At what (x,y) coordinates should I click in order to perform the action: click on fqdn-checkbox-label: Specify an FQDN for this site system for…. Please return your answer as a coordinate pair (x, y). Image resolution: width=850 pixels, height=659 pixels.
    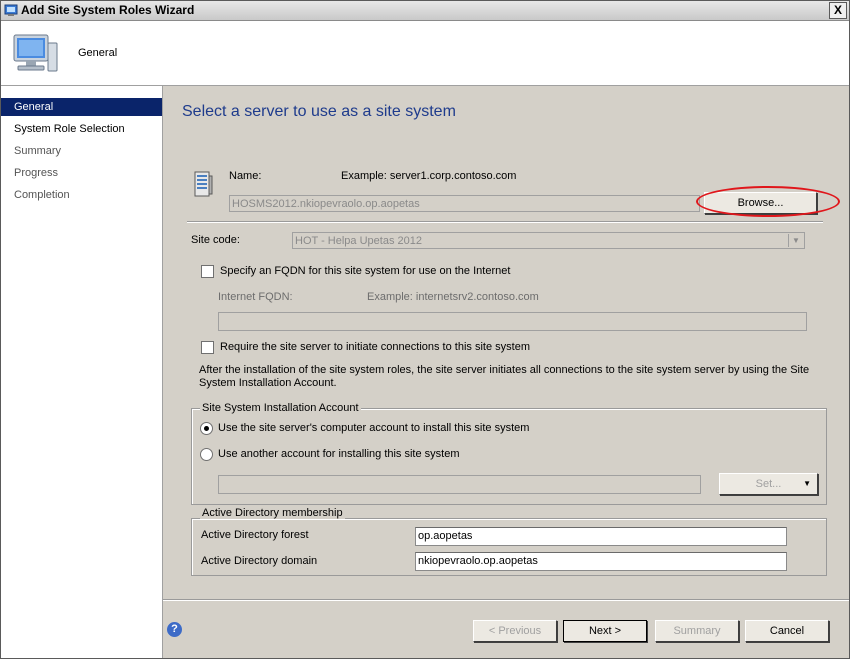
    Looking at the image, I should click on (365, 271).